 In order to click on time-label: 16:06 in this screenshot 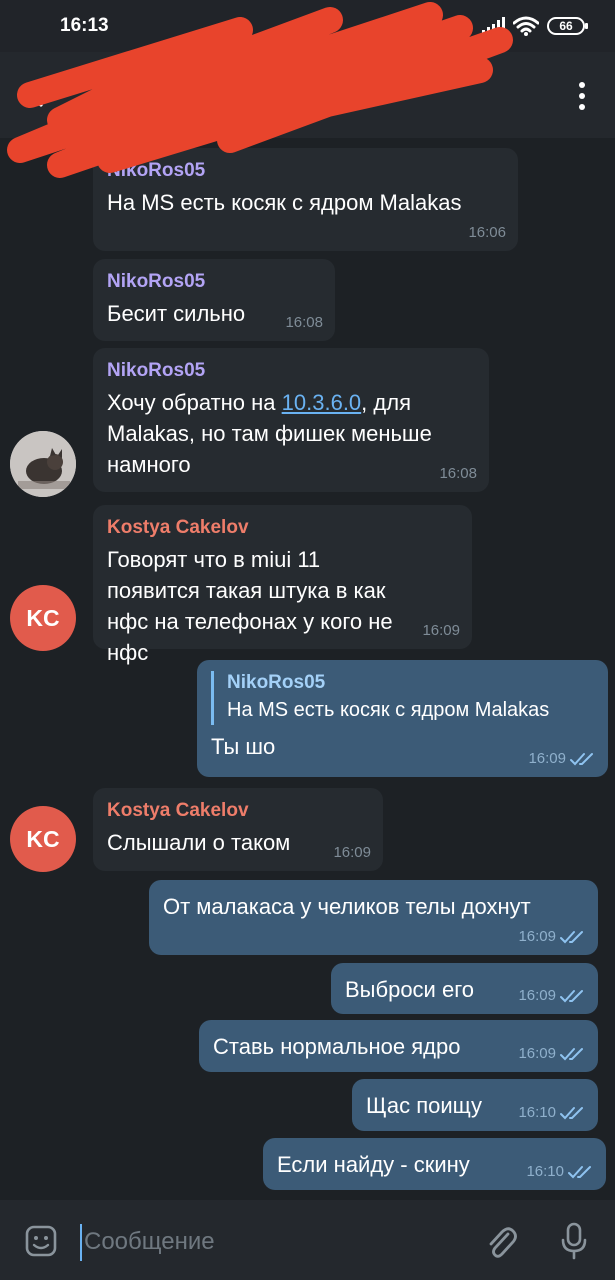, I will do `click(487, 232)`.